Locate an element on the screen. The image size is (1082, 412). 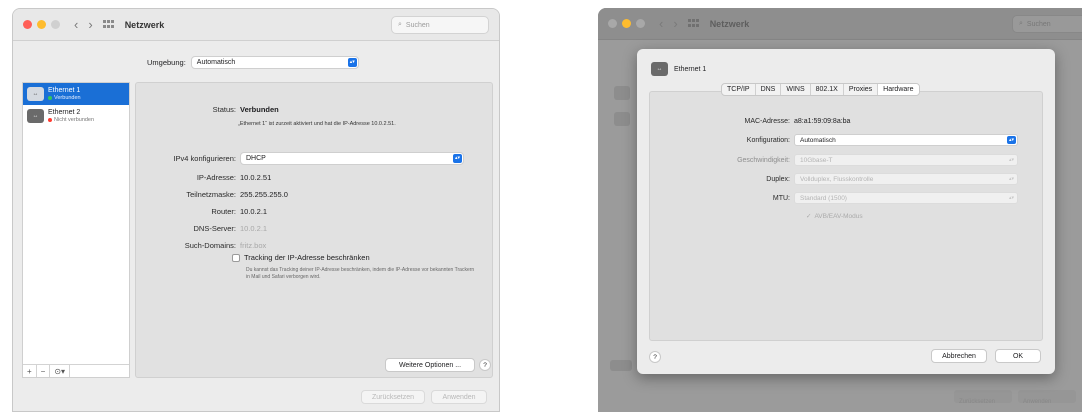
ipv4-label: IPv4 konfigurieren: is located at coordinates (204, 158).